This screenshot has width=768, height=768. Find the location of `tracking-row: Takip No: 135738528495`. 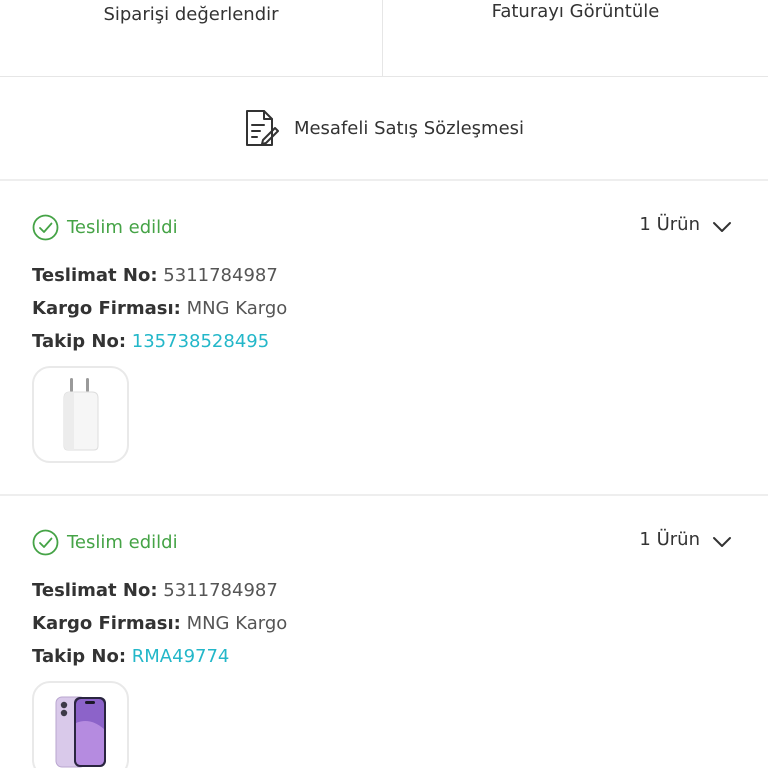

tracking-row: Takip No: 135738528495 is located at coordinates (159, 341).